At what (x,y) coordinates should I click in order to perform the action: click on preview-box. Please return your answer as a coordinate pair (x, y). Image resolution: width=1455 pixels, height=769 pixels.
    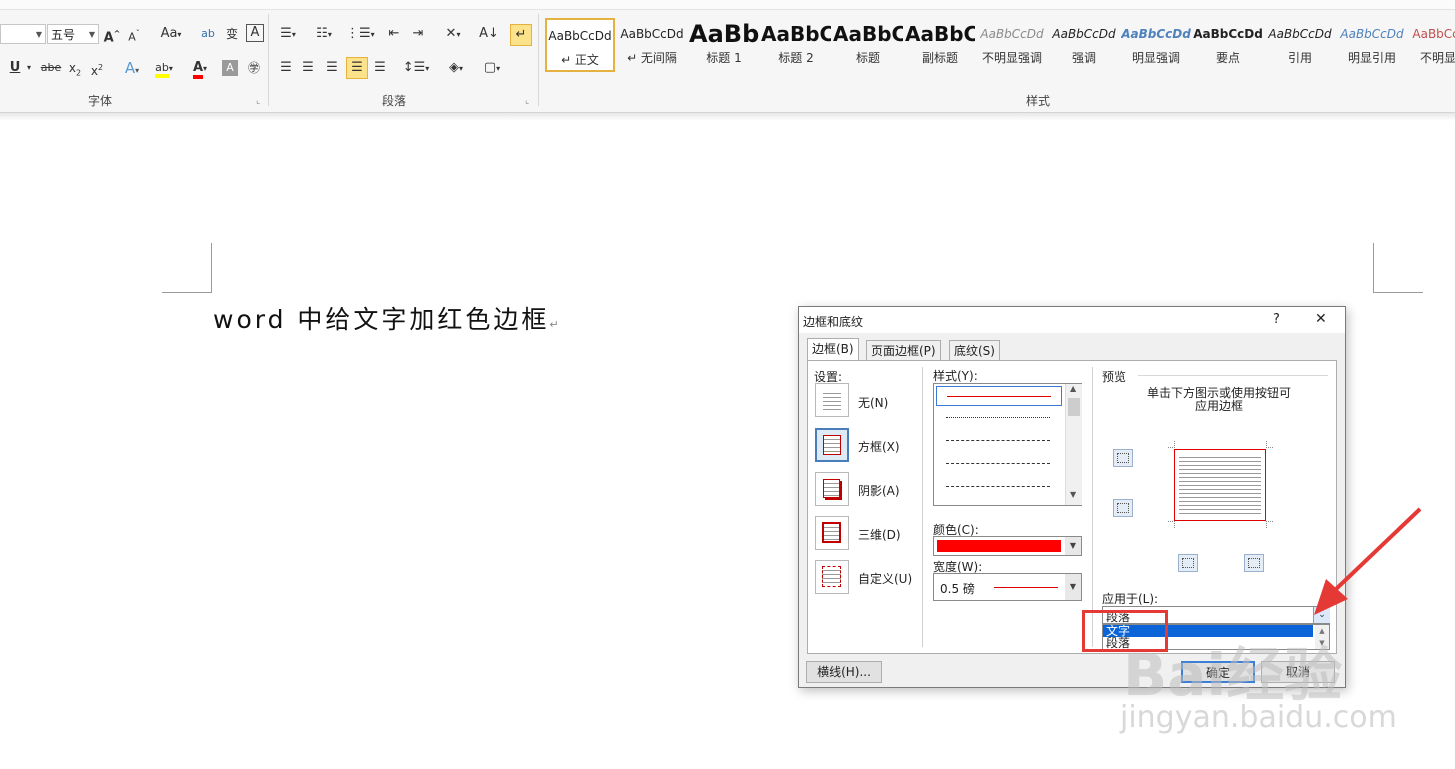
    Looking at the image, I should click on (1220, 485).